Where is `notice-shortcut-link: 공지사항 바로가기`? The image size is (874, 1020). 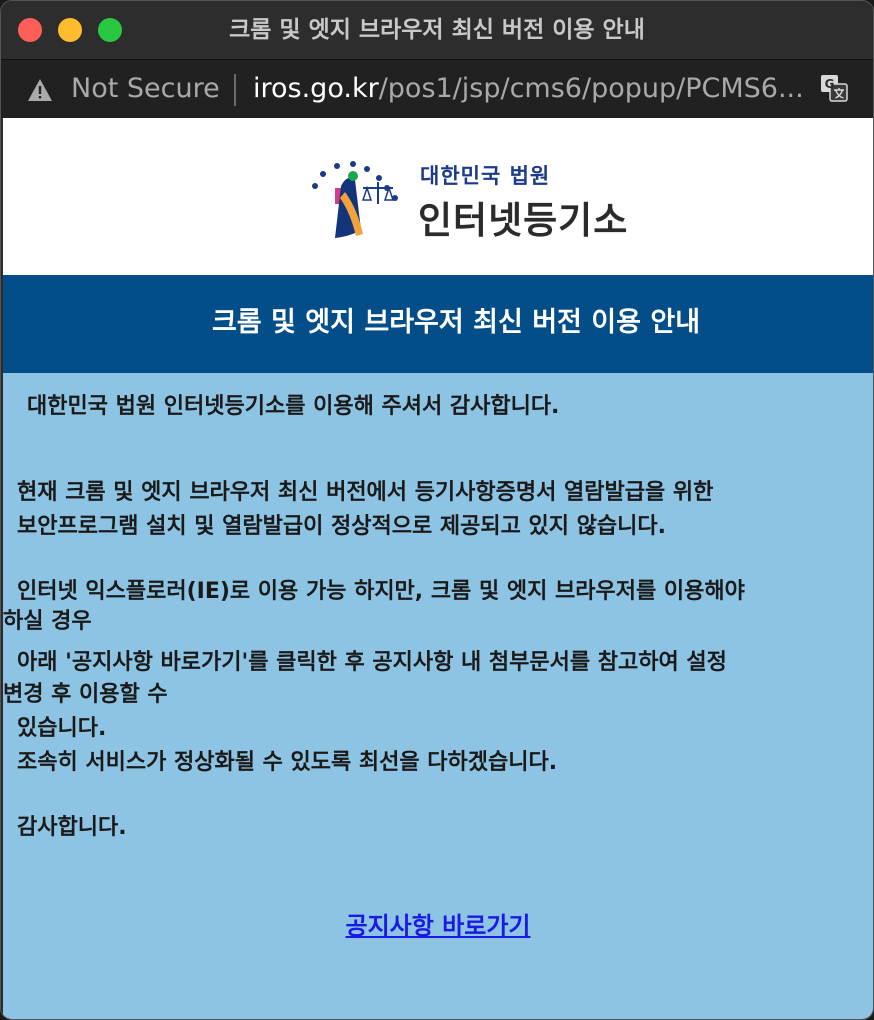 notice-shortcut-link: 공지사항 바로가기 is located at coordinates (438, 923).